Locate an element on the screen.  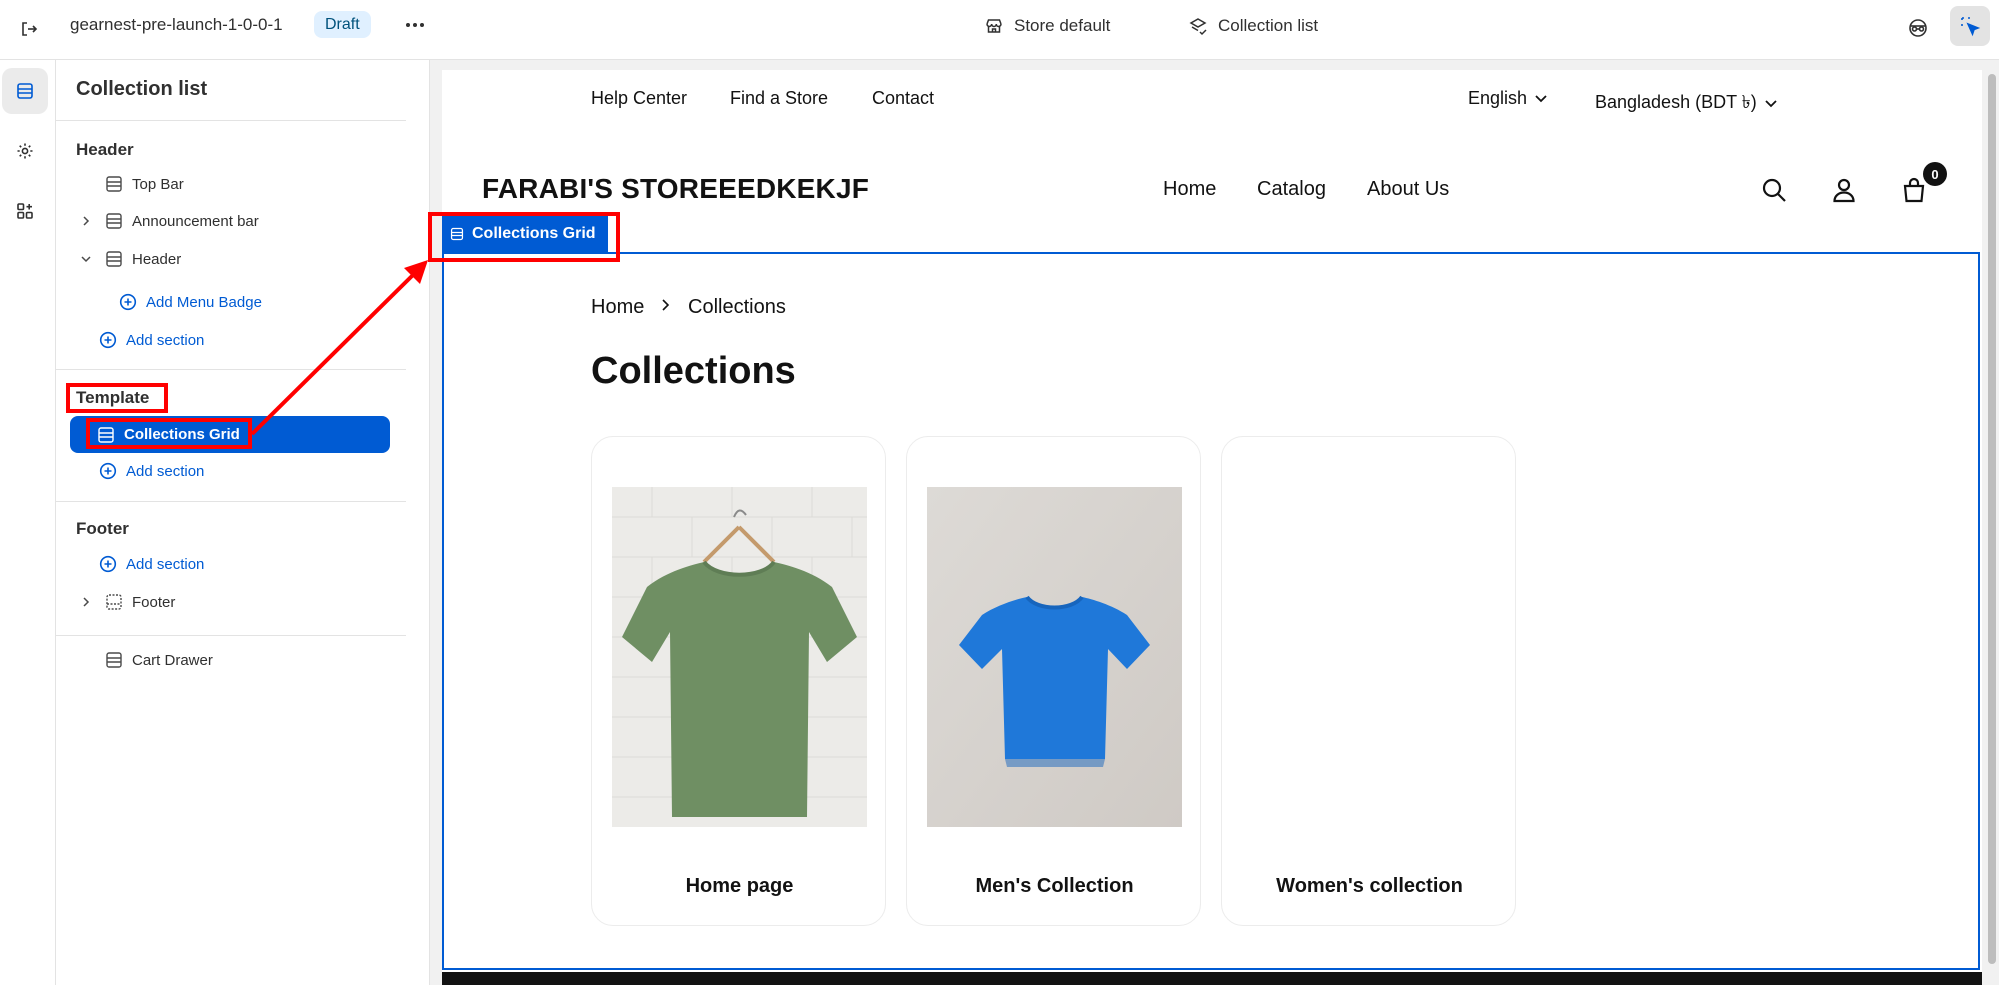
section-tag-label: Collections Grid is located at coordinates (534, 233).